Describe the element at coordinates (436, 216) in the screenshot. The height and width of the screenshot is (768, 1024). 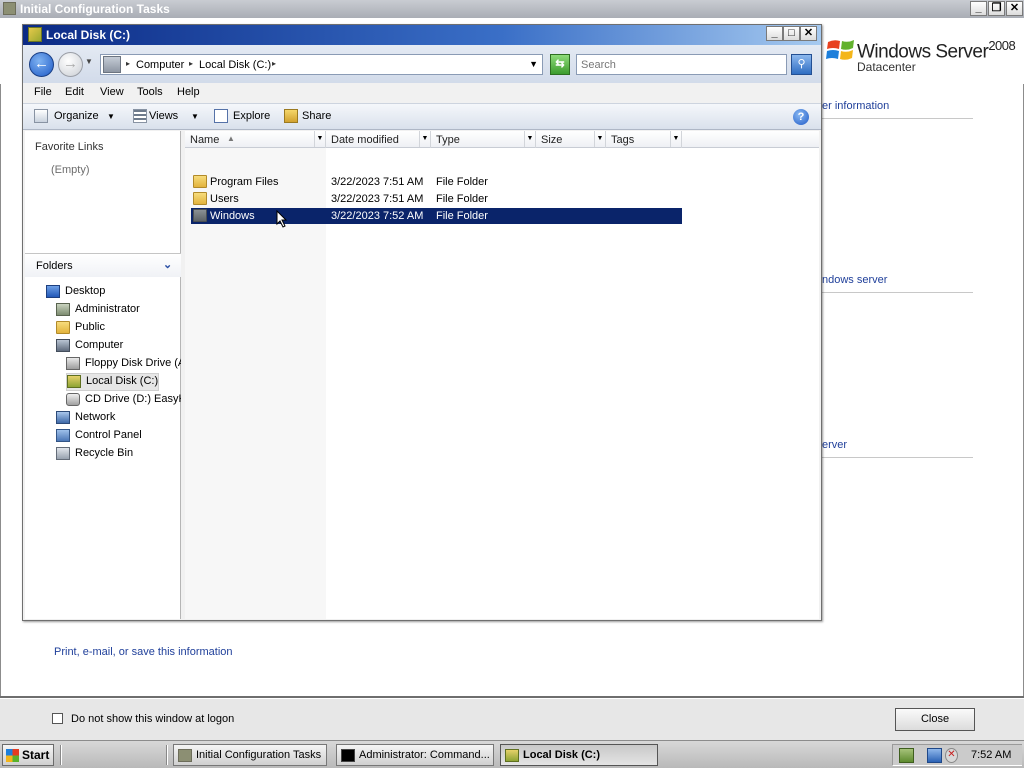
I see `file-row-windows: Windows 3/22/2023 7:52 AM File Folder` at that location.